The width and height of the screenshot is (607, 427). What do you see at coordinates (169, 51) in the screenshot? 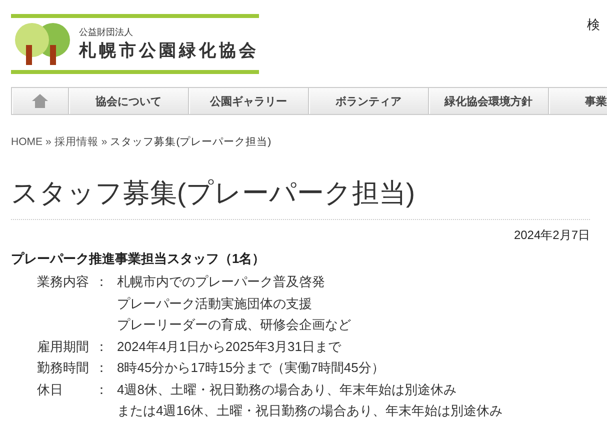
I see `org-name: 札幌市公園緑化協会` at bounding box center [169, 51].